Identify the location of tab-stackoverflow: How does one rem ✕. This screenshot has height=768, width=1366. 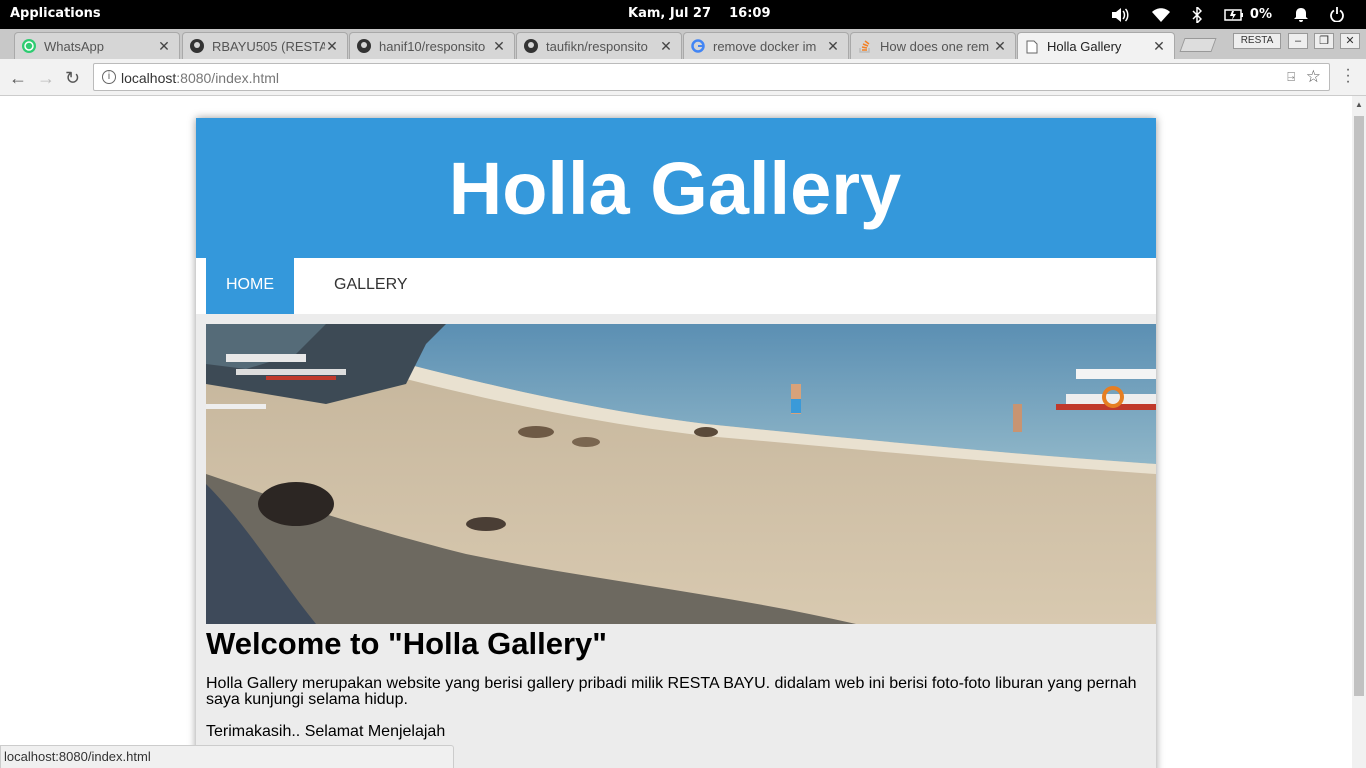
(933, 45).